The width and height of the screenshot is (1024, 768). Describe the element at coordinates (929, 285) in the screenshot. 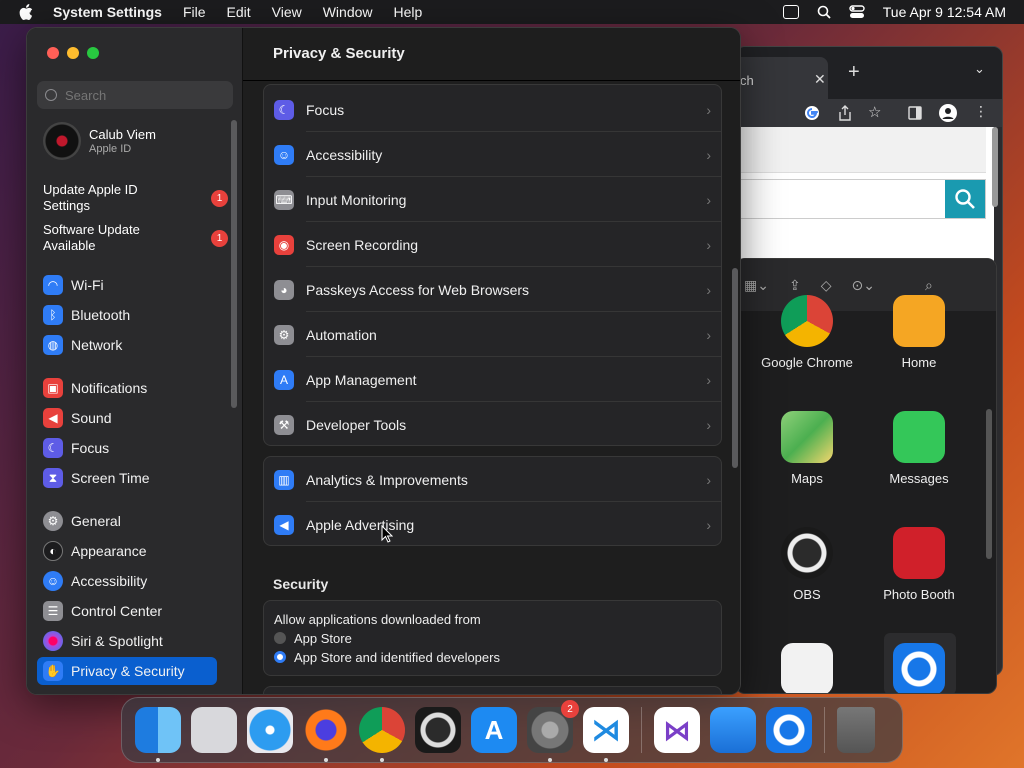

I see `search-icon: ⌕` at that location.